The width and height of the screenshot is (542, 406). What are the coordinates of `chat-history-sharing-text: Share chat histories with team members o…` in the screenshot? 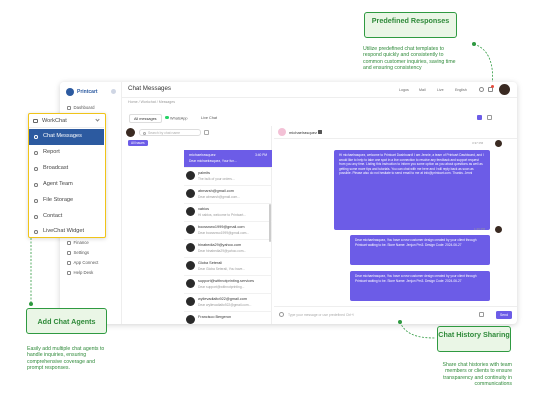 It's located at (477, 375).